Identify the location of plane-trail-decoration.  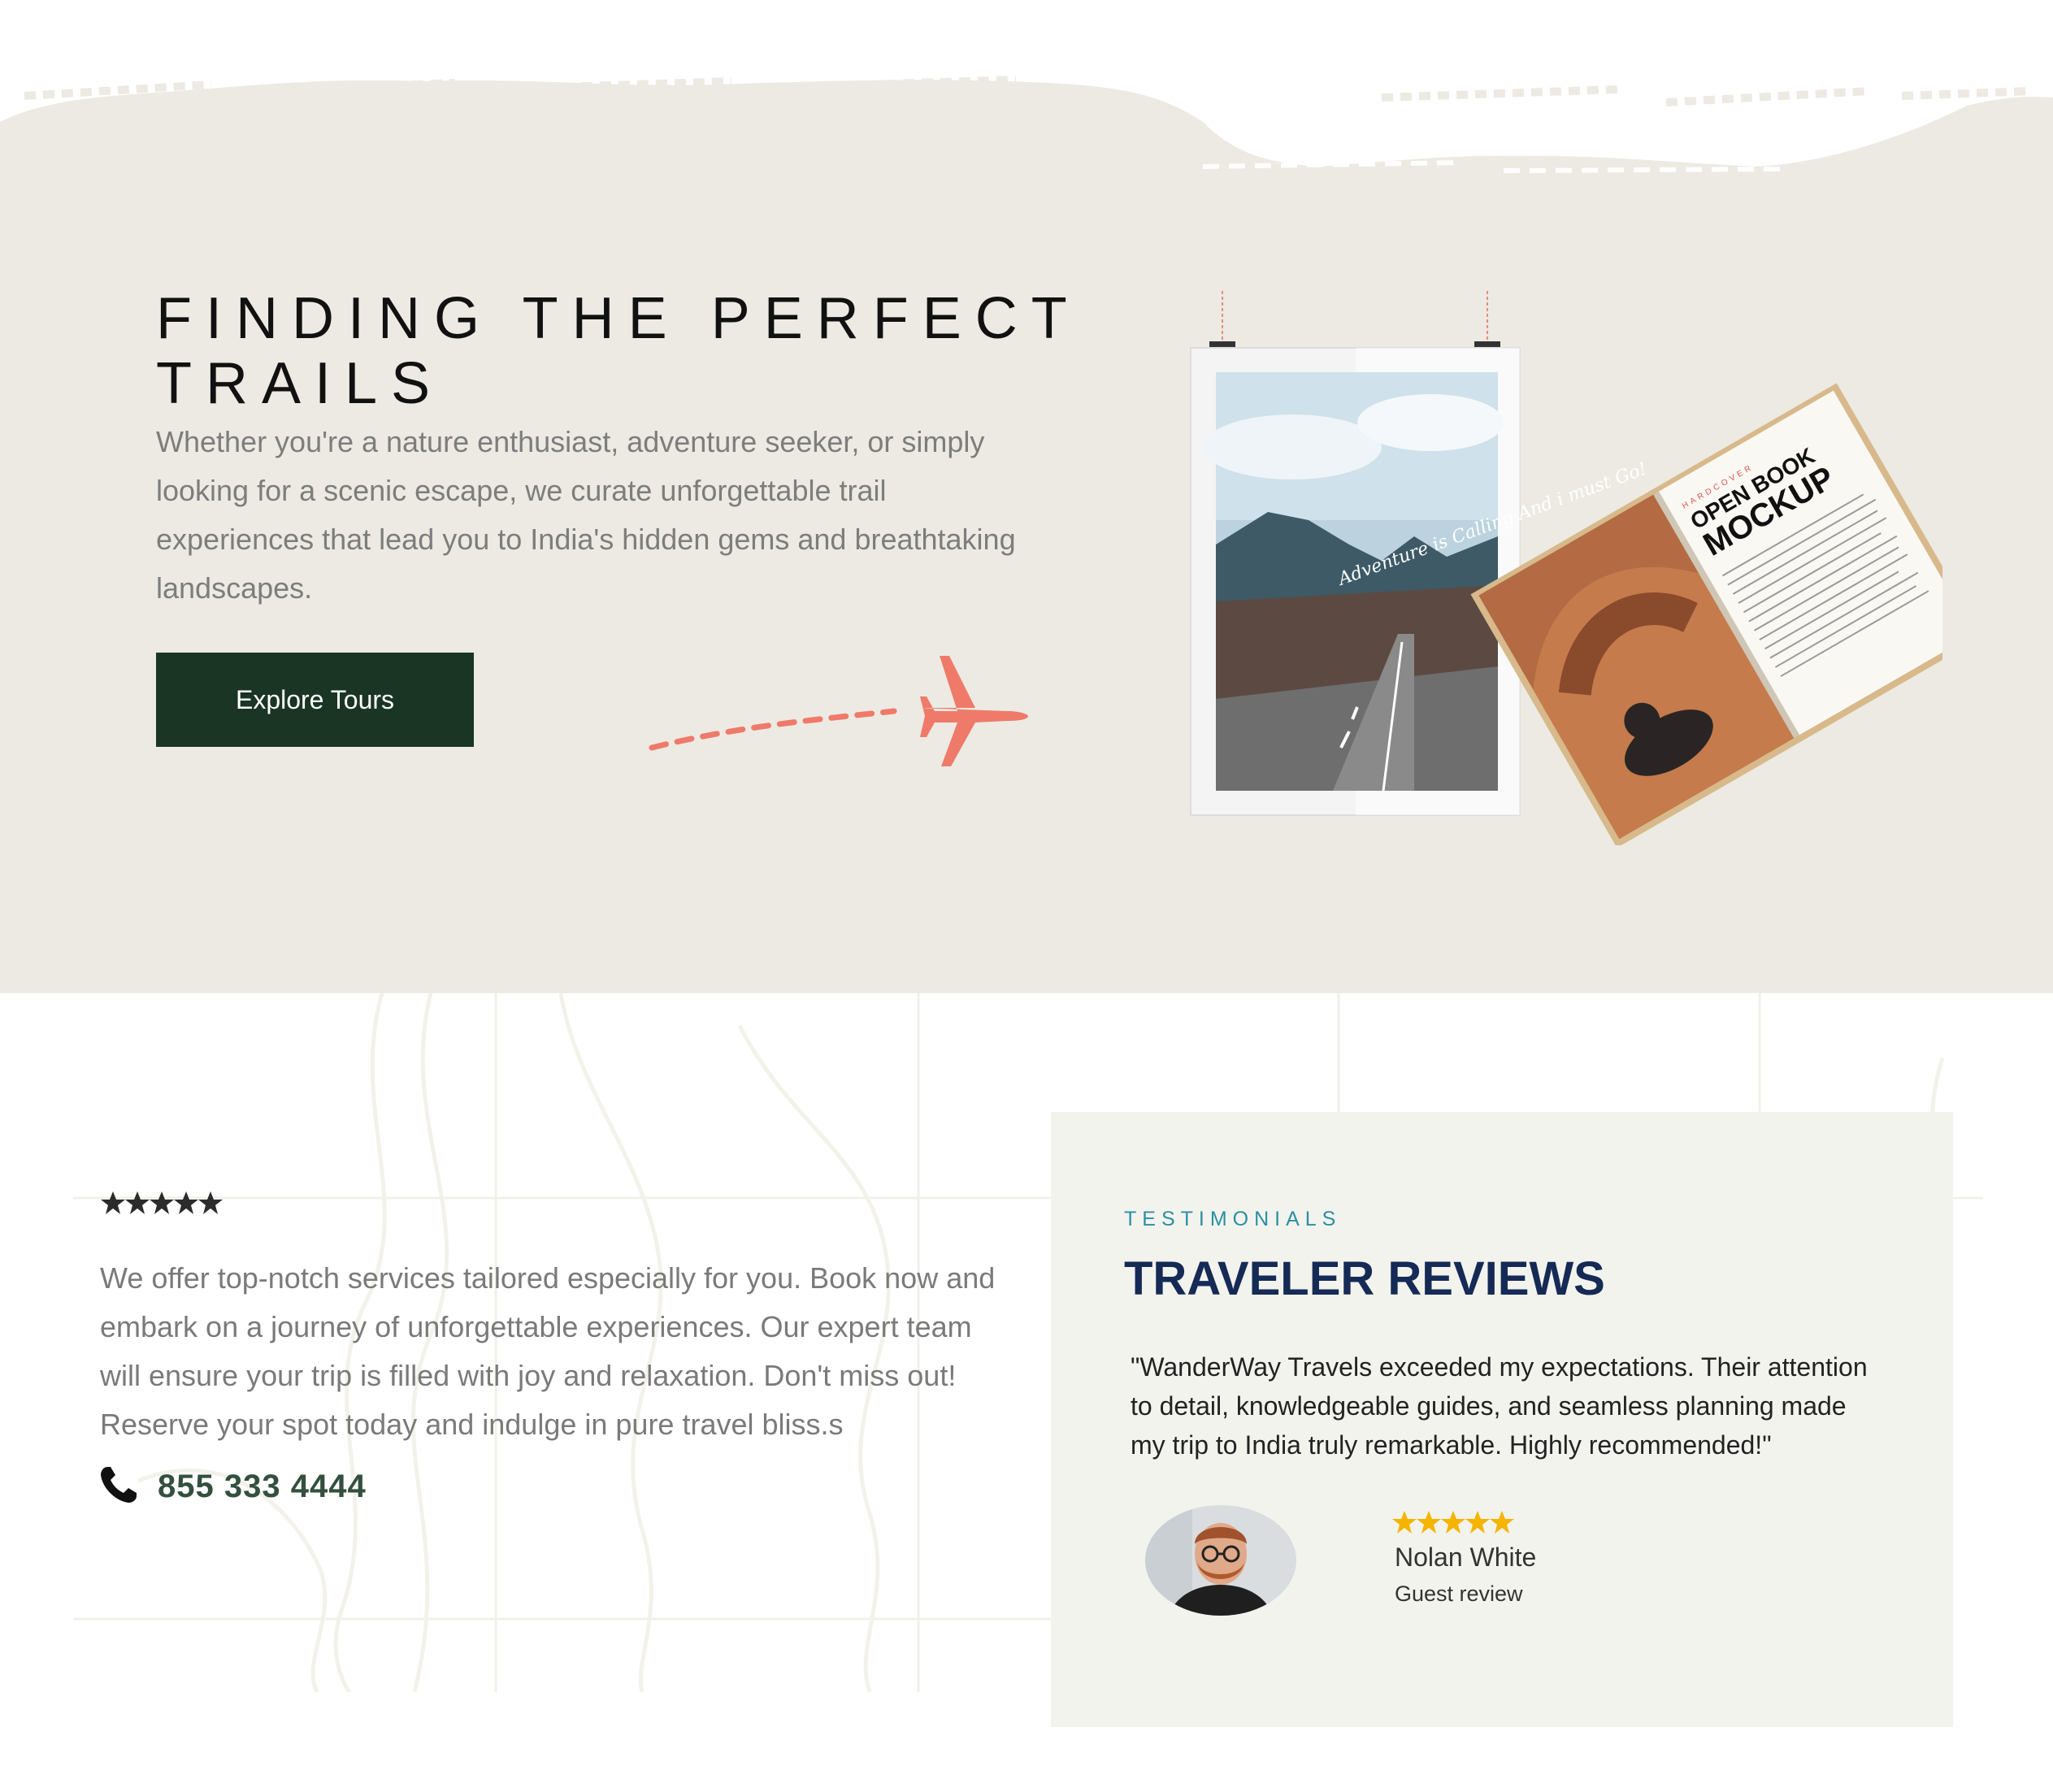
(838, 711).